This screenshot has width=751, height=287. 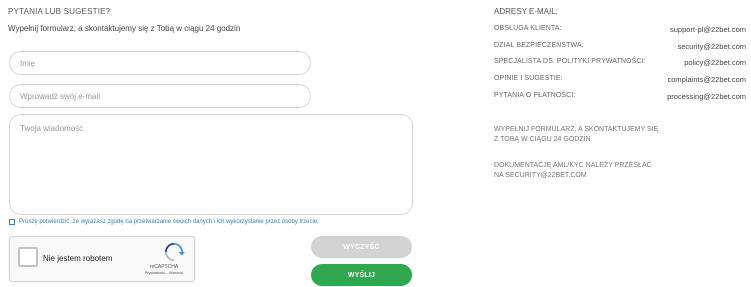 I want to click on contact-email: support-pl@22bet.com, so click(x=708, y=29).